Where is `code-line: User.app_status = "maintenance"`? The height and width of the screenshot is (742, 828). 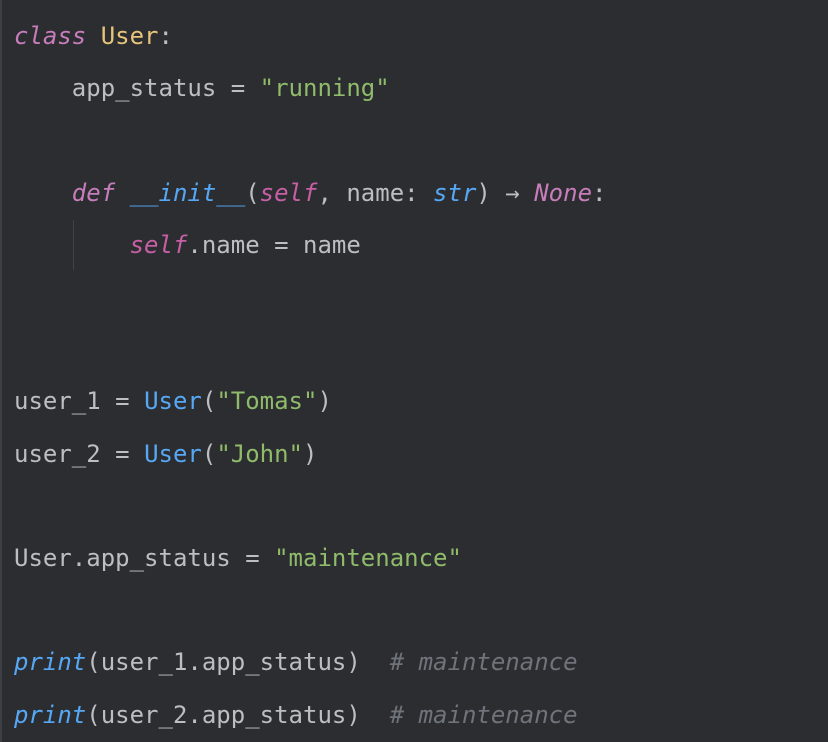 code-line: User.app_status = "maintenance" is located at coordinates (238, 558).